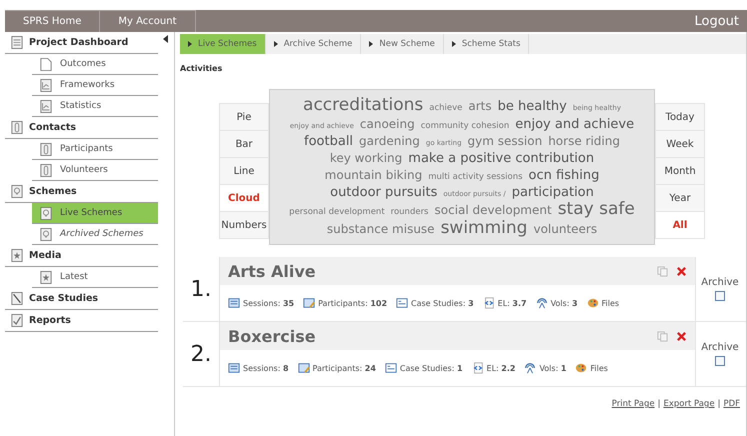 This screenshot has width=747, height=436. I want to click on cloud-word: personal development, so click(337, 212).